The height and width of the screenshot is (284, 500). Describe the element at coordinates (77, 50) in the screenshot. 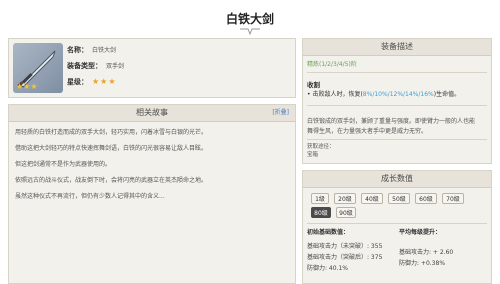

I see `weapon-name-label: 名称：` at that location.